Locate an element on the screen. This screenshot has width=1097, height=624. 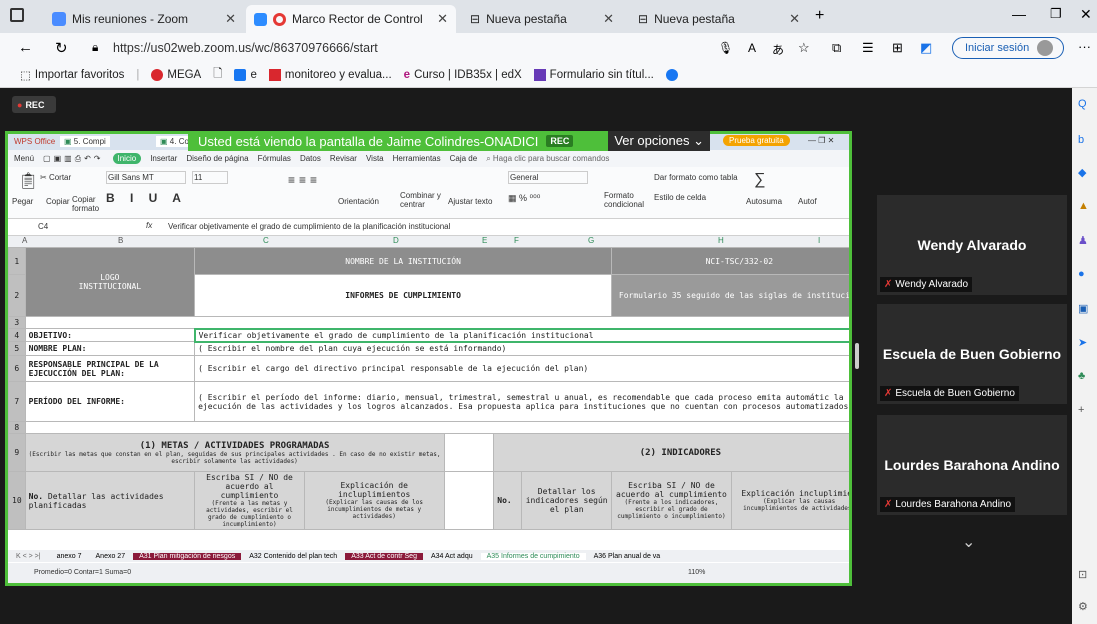
favorite-star-icon: ☆ is located at coordinates (804, 48).